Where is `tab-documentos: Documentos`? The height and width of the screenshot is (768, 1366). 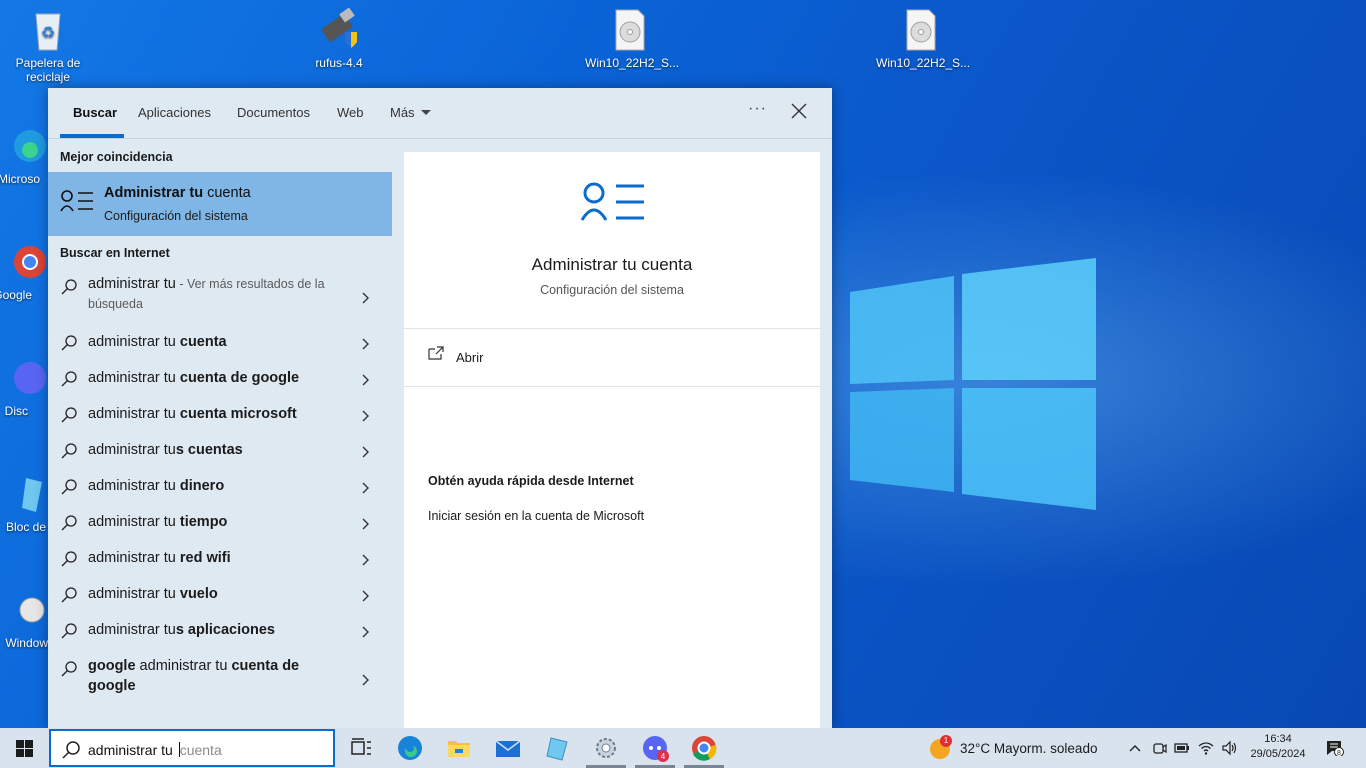
tab-documentos: Documentos is located at coordinates (273, 112).